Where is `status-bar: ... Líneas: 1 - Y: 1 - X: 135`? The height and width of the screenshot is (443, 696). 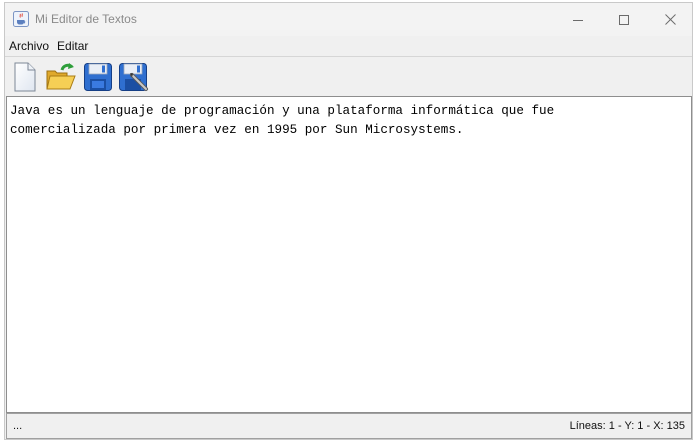
status-bar: ... Líneas: 1 - Y: 1 - X: 135 is located at coordinates (349, 426).